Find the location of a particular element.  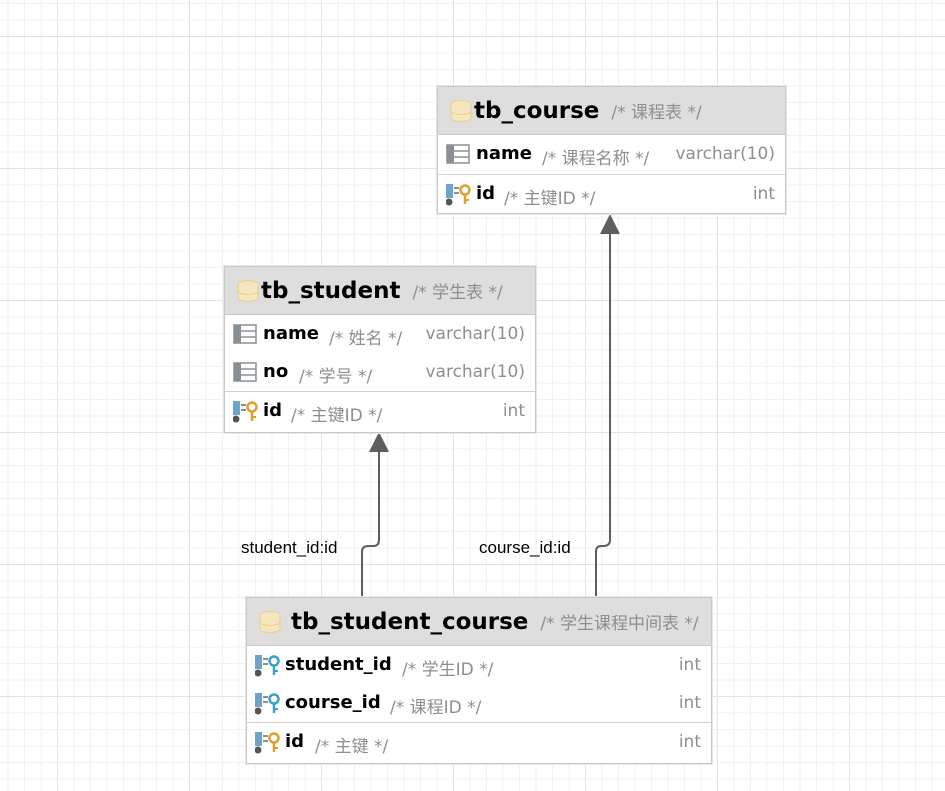

table-name: tb_student is located at coordinates (331, 290).